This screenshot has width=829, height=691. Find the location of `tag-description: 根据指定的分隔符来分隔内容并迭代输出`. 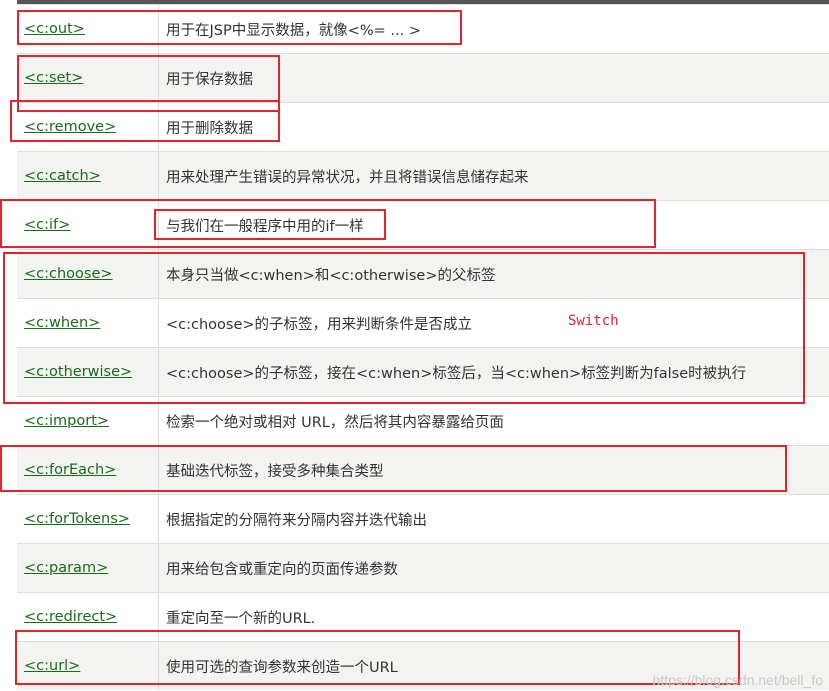

tag-description: 根据指定的分隔符来分隔内容并迭代输出 is located at coordinates (493, 519).